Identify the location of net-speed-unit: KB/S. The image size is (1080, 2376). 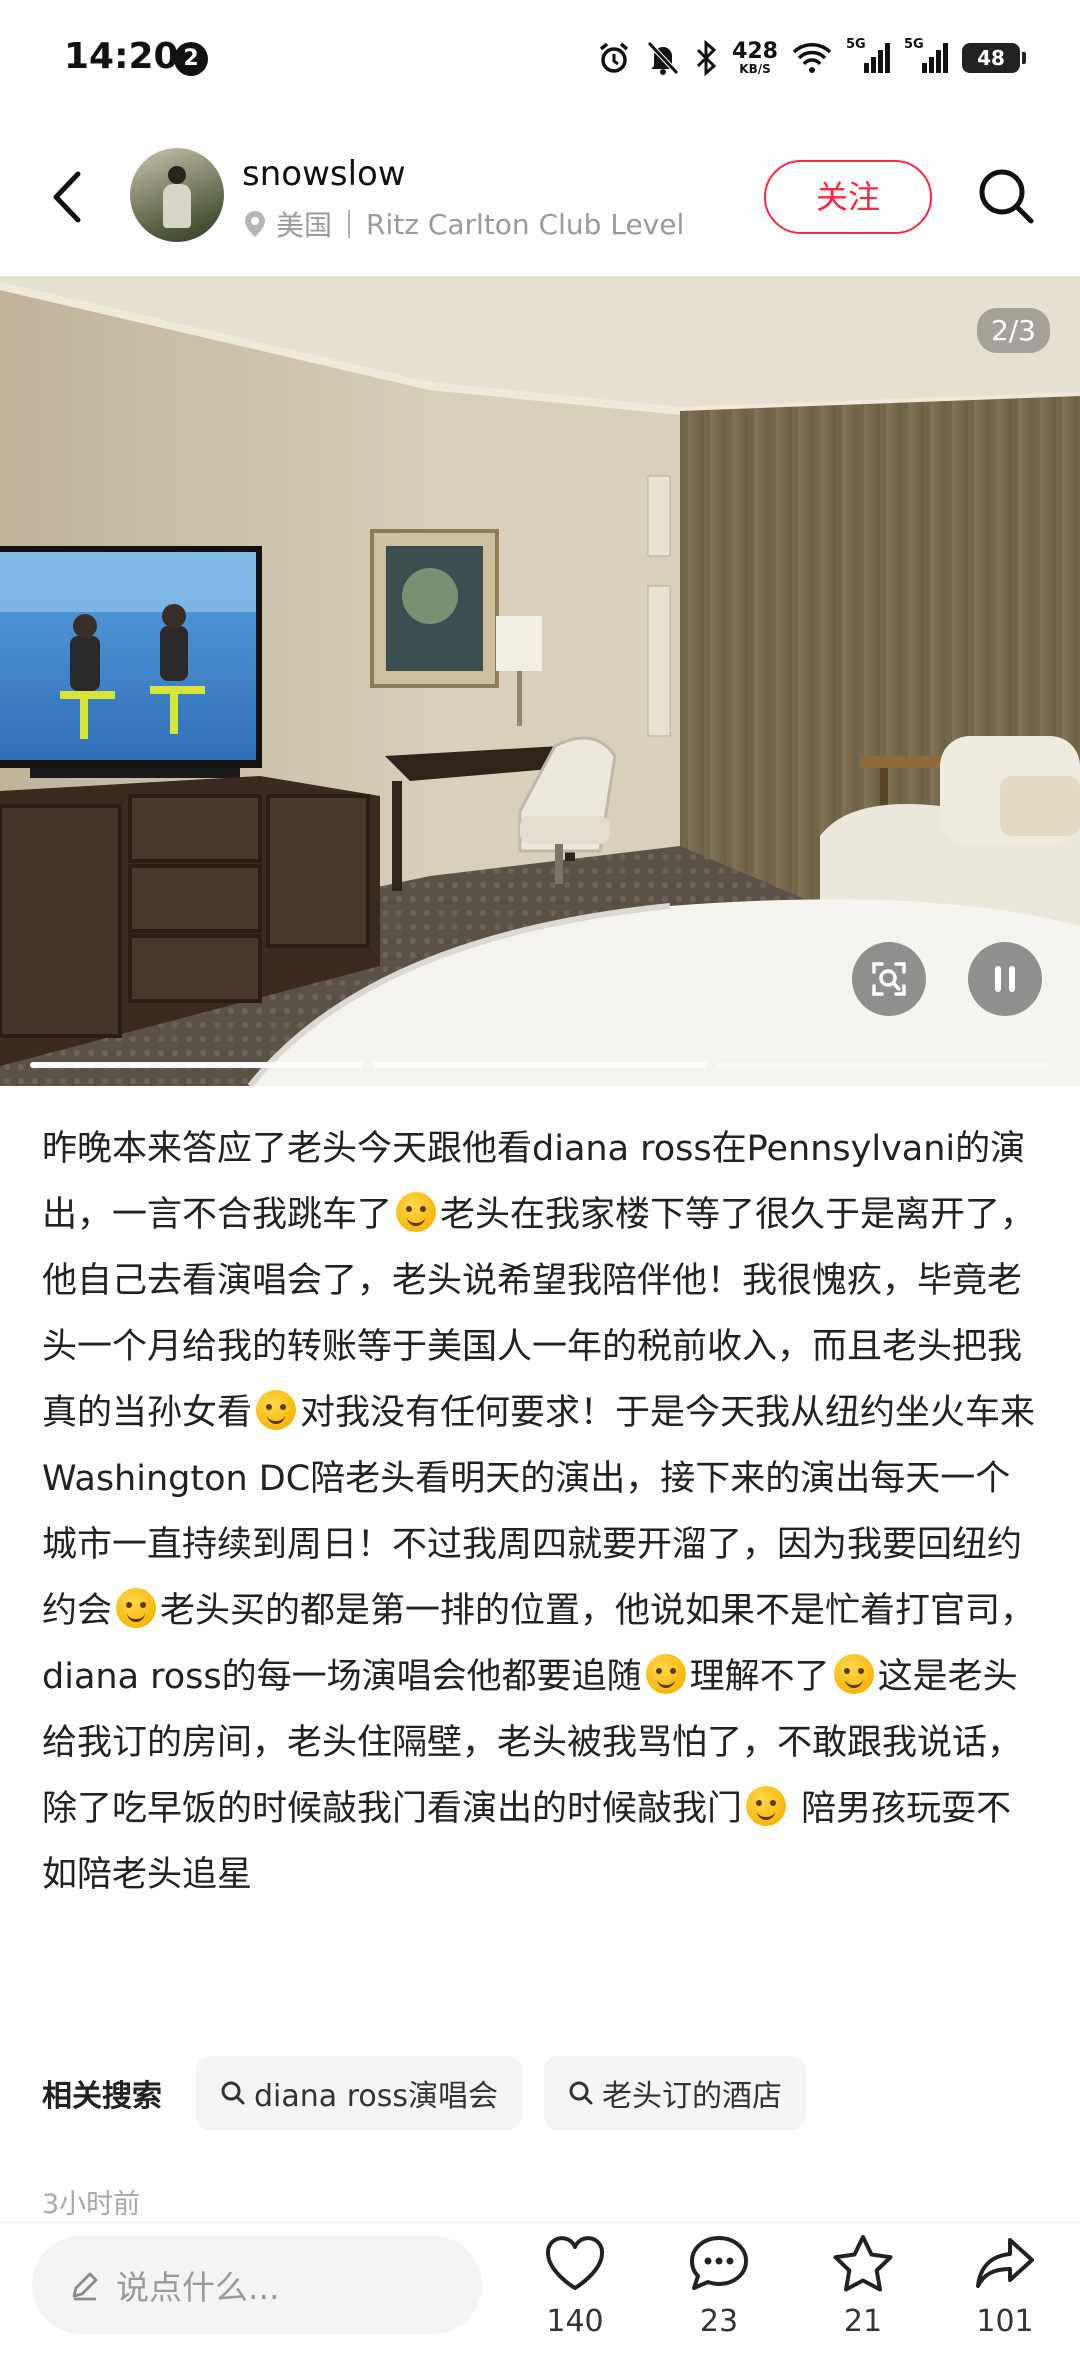
(755, 69).